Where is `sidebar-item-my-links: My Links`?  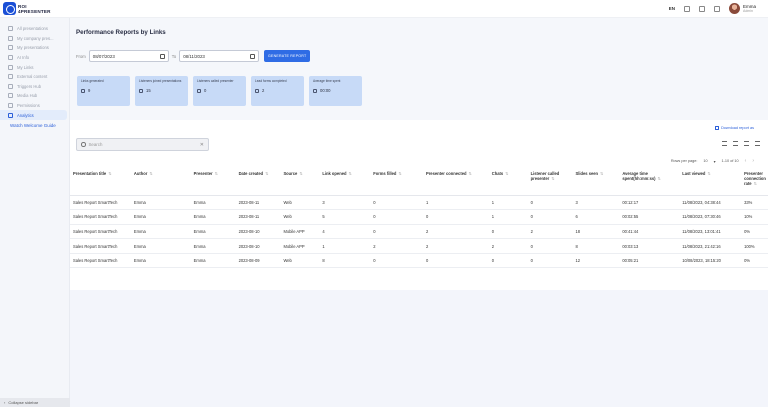
sidebar-item-my-links: My Links is located at coordinates (34, 67).